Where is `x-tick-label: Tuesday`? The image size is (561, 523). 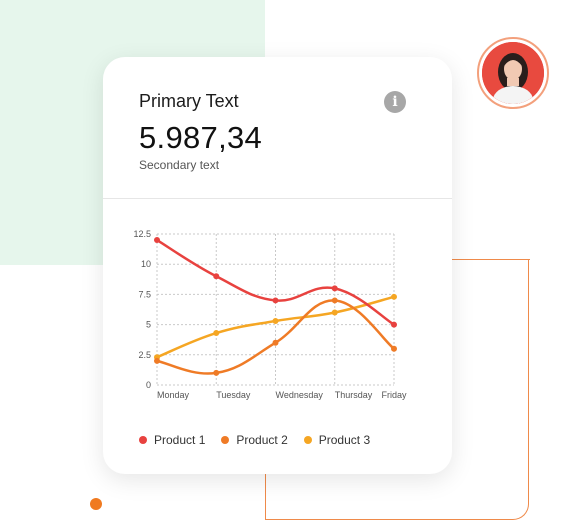 x-tick-label: Tuesday is located at coordinates (233, 395).